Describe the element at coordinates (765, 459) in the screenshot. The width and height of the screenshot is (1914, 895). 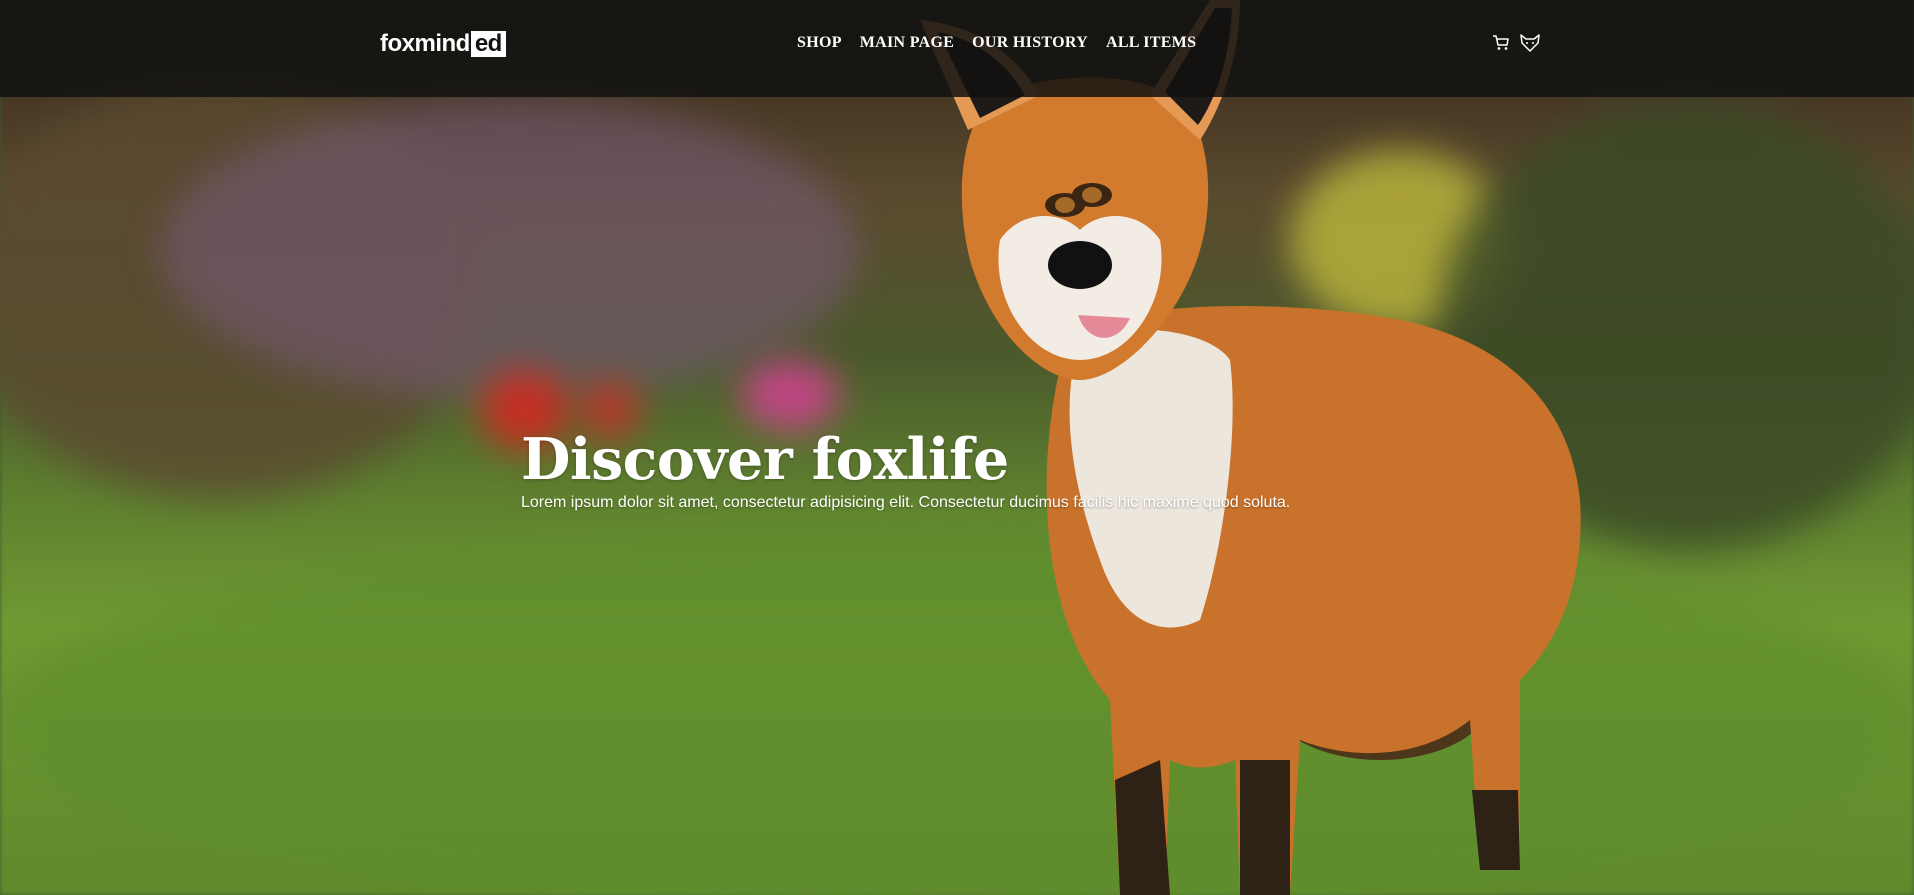
I see `hero-title: Discover foxlife` at that location.